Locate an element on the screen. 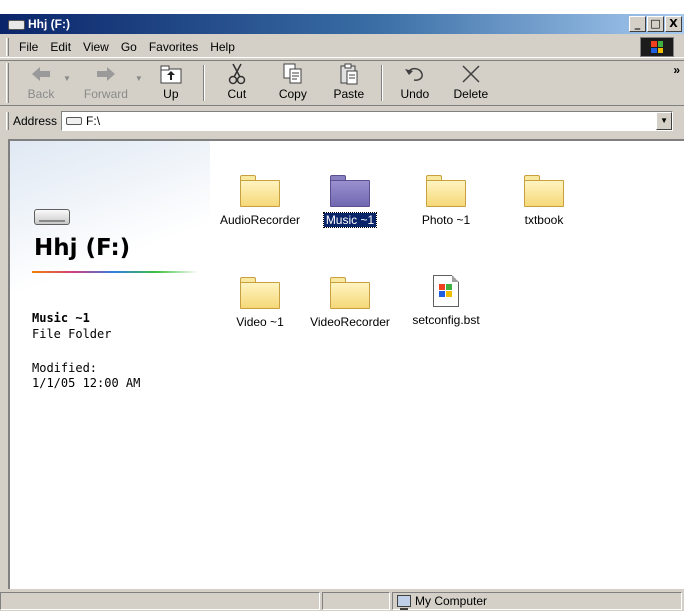  copy-icon is located at coordinates (293, 74).